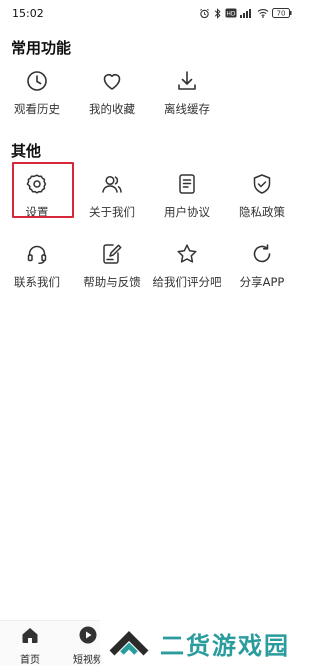 Image resolution: width=320 pixels, height=666 pixels. What do you see at coordinates (129, 643) in the screenshot?
I see `watermark-logo-icon` at bounding box center [129, 643].